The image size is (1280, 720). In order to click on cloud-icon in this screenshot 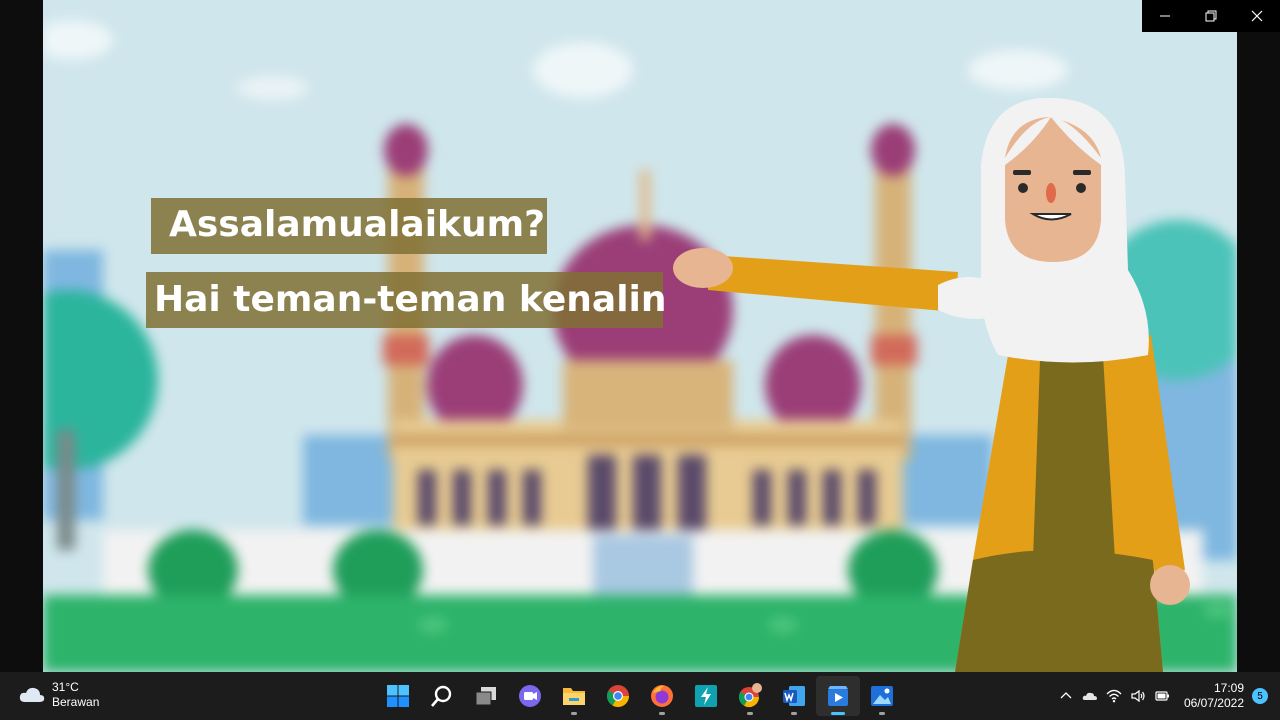, I will do `click(32, 694)`.